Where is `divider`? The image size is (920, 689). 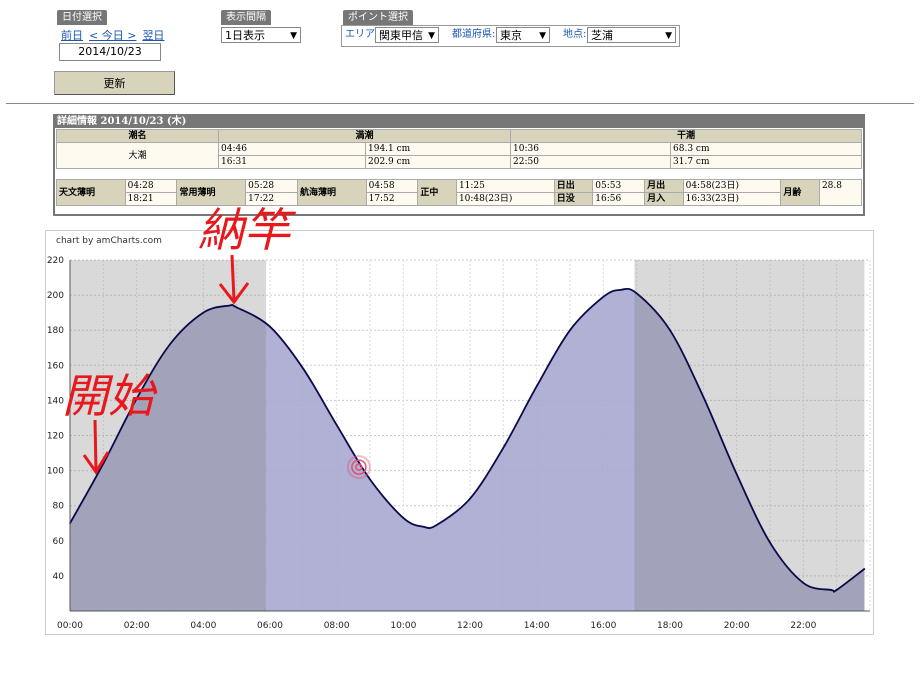
divider is located at coordinates (460, 103).